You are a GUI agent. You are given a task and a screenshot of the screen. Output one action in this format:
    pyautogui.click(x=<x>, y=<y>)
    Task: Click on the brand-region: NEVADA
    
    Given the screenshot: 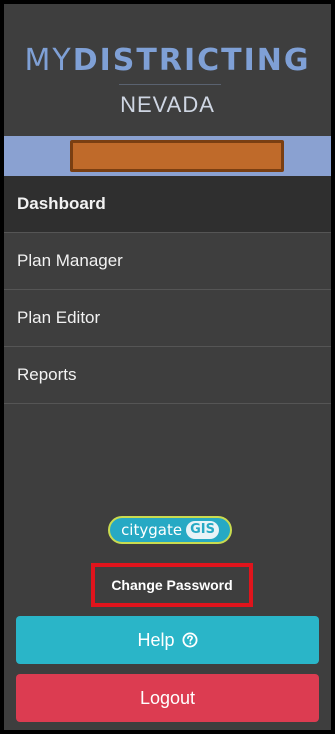 What is the action you would take?
    pyautogui.click(x=167, y=104)
    